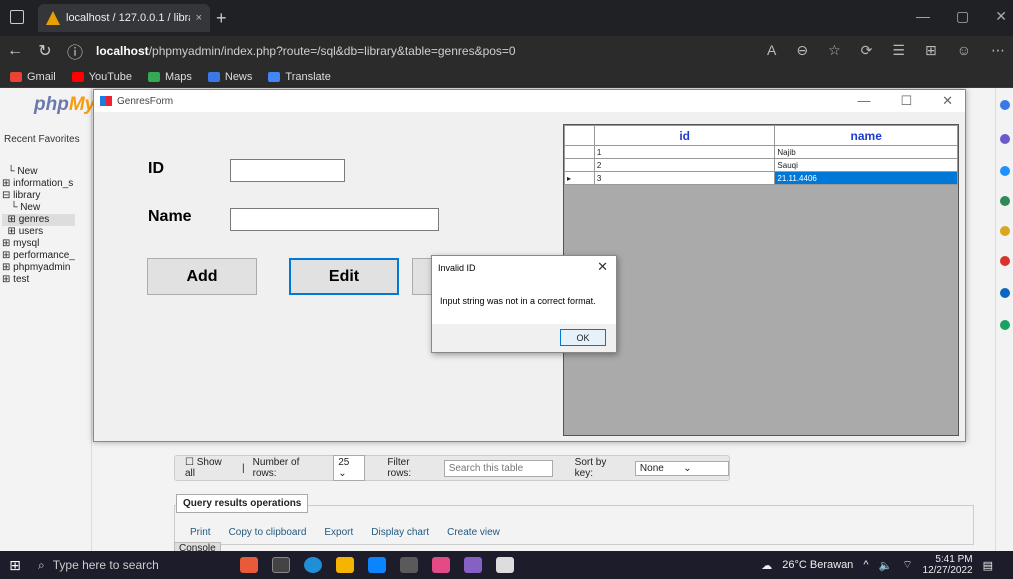  Describe the element at coordinates (169, 77) in the screenshot. I see `bookmark-maps: Maps` at that location.